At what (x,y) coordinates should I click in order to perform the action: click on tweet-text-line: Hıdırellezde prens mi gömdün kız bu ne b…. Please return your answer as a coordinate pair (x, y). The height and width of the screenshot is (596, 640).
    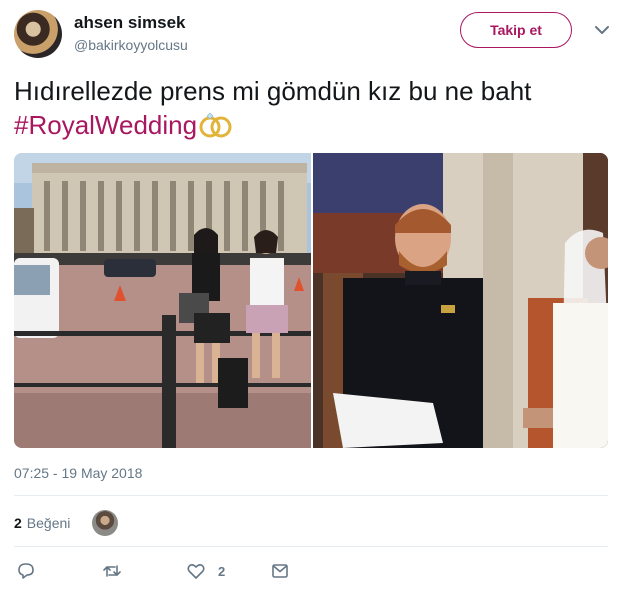
    Looking at the image, I should click on (273, 91).